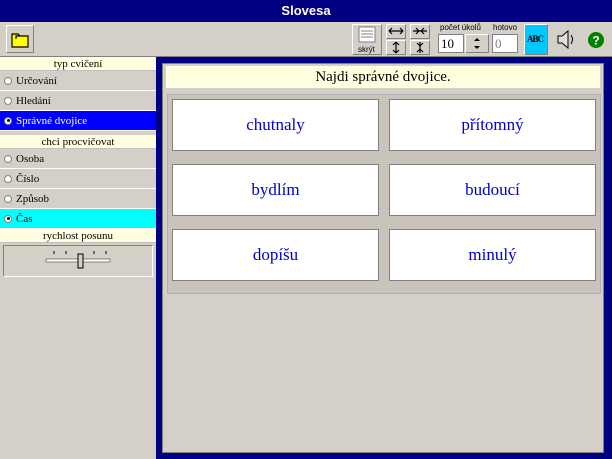  Describe the element at coordinates (32, 198) in the screenshot. I see `option-label: Způsob` at that location.